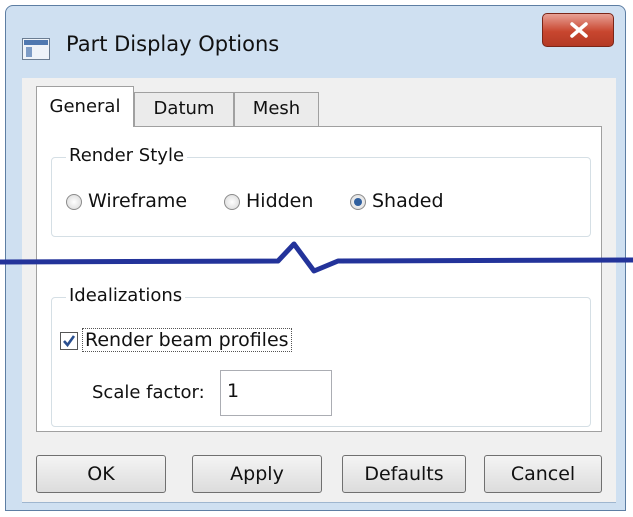 The height and width of the screenshot is (517, 633). What do you see at coordinates (36, 49) in the screenshot?
I see `app-icon` at bounding box center [36, 49].